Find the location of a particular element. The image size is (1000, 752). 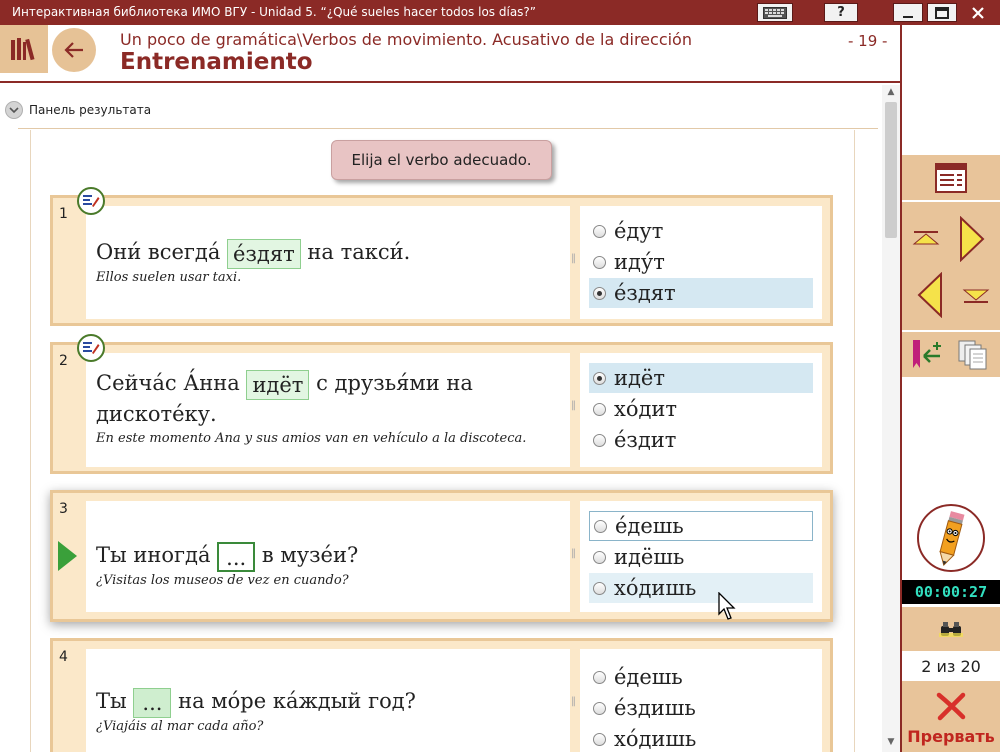

abort-x-icon is located at coordinates (951, 706).